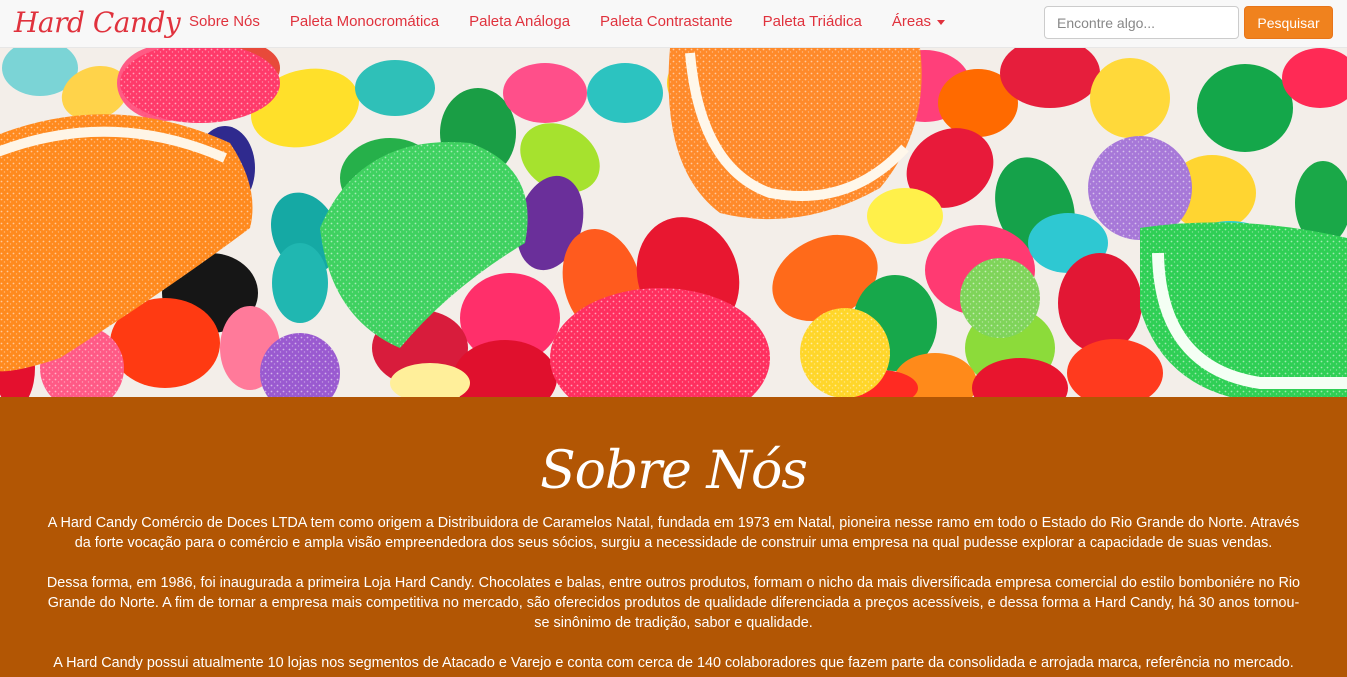 The image size is (1347, 677). I want to click on nav-link-paleta-triadica: Paleta Triádica, so click(812, 22).